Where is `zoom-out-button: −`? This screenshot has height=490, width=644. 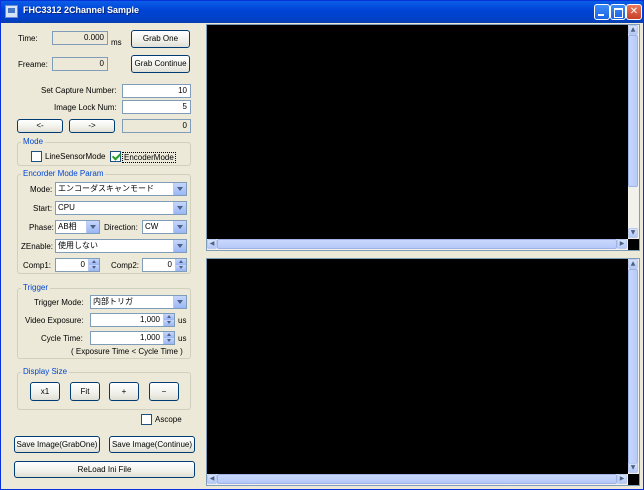 zoom-out-button: − is located at coordinates (164, 391).